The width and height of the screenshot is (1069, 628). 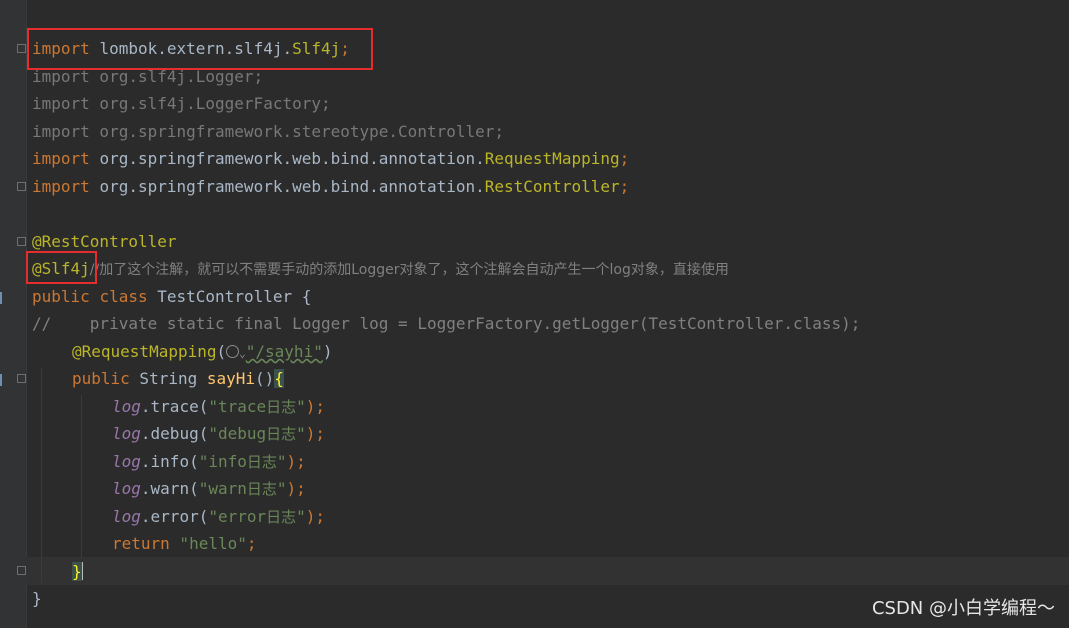 I want to click on code-line-1: import lombok.extern.slf4j.Slf4j;, so click(x=191, y=48).